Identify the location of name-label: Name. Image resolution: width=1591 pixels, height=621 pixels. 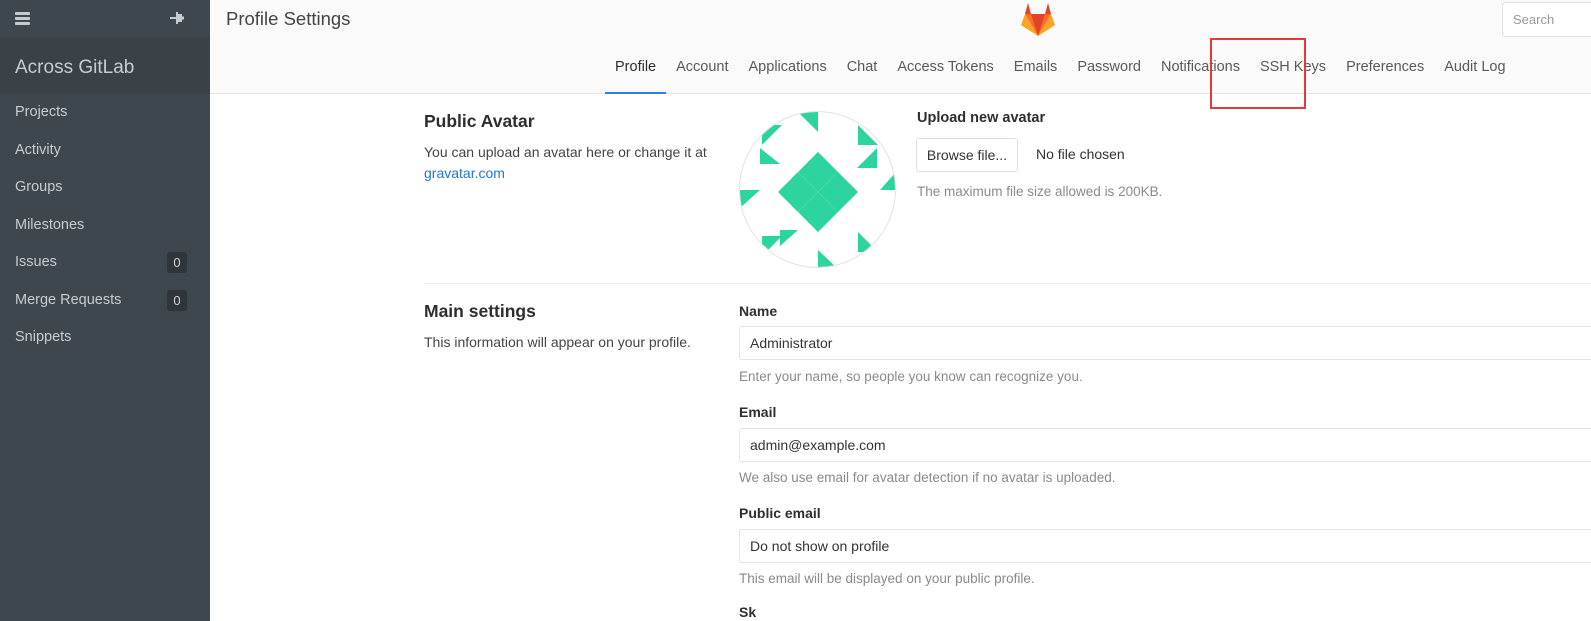
(758, 311).